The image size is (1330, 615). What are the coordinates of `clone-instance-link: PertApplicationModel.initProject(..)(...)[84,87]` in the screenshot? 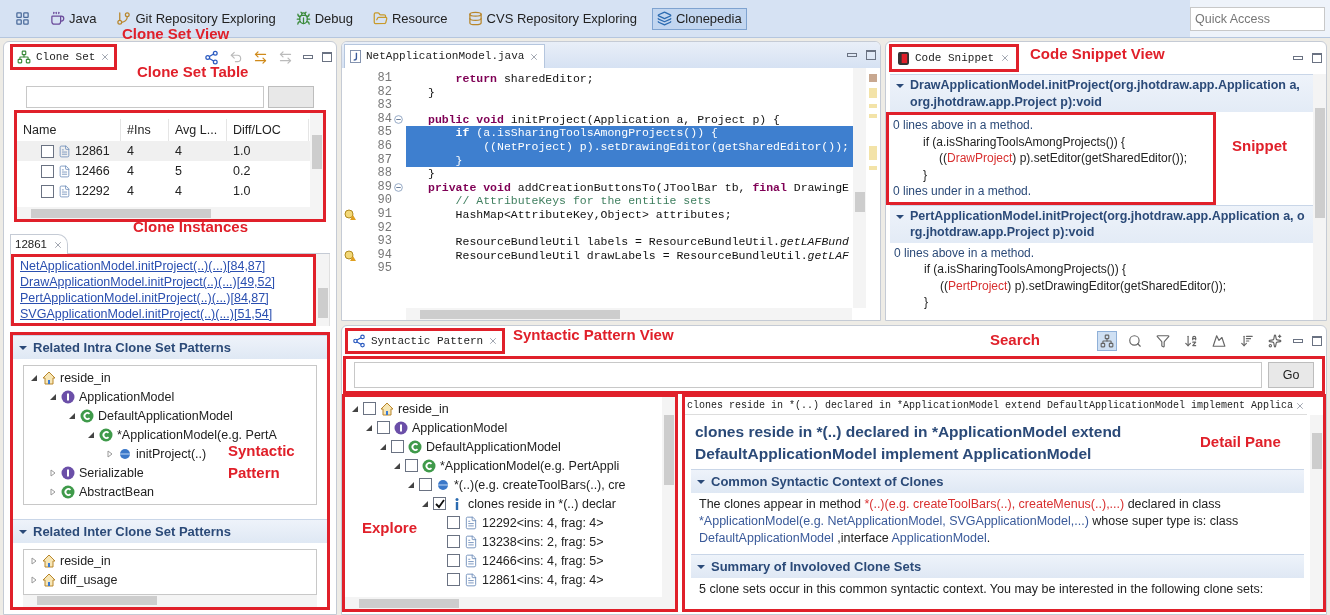 It's located at (163, 298).